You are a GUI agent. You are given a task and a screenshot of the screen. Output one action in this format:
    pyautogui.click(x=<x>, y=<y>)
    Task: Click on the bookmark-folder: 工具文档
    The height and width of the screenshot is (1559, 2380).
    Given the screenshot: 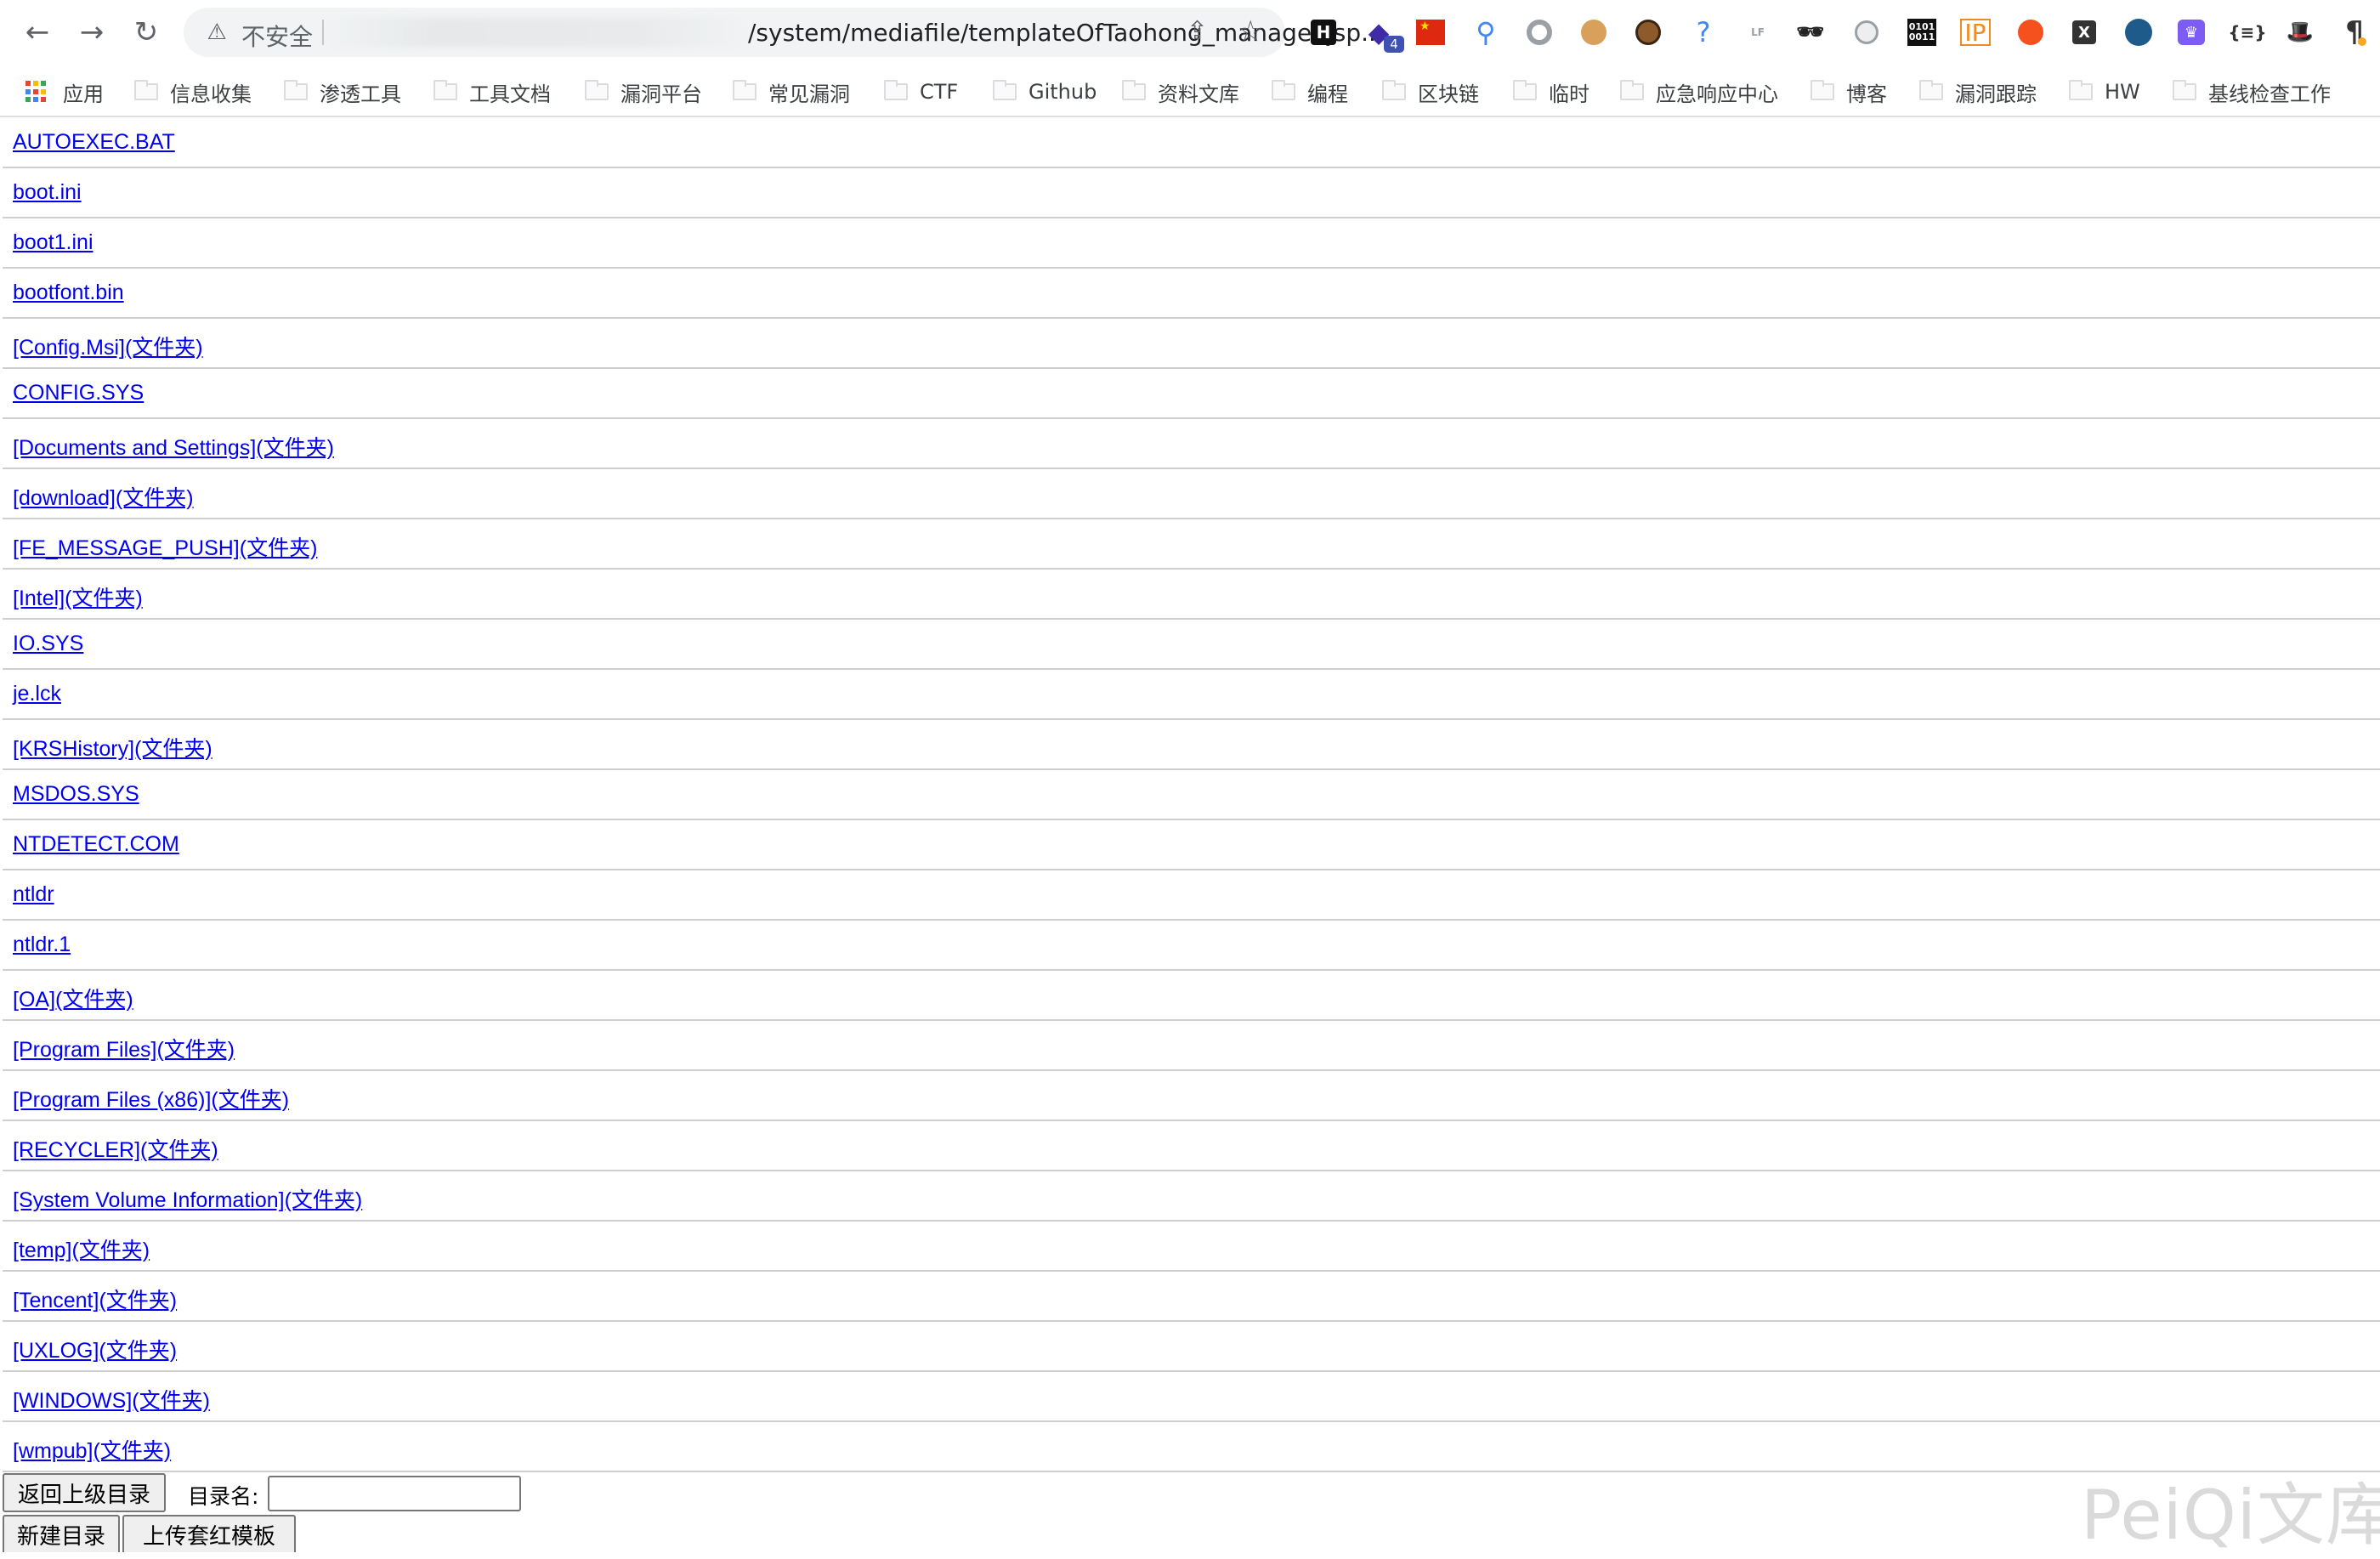 What is the action you would take?
    pyautogui.click(x=492, y=92)
    